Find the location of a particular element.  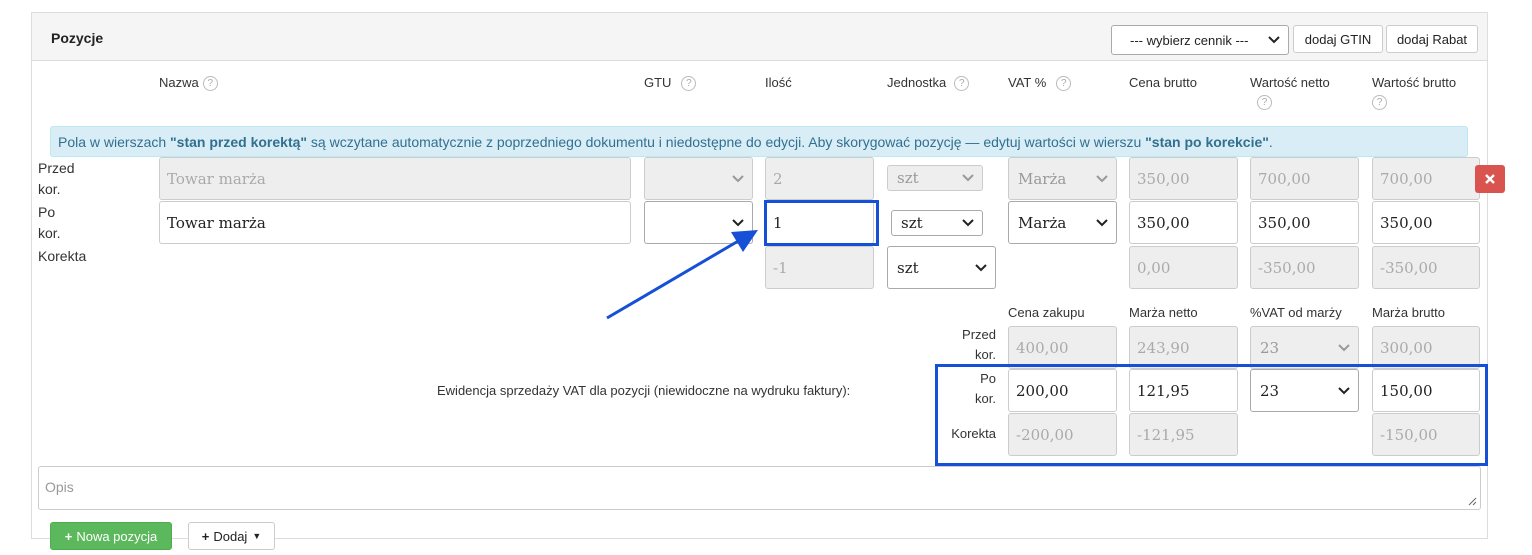

add-label: Dodaj is located at coordinates (230, 536).